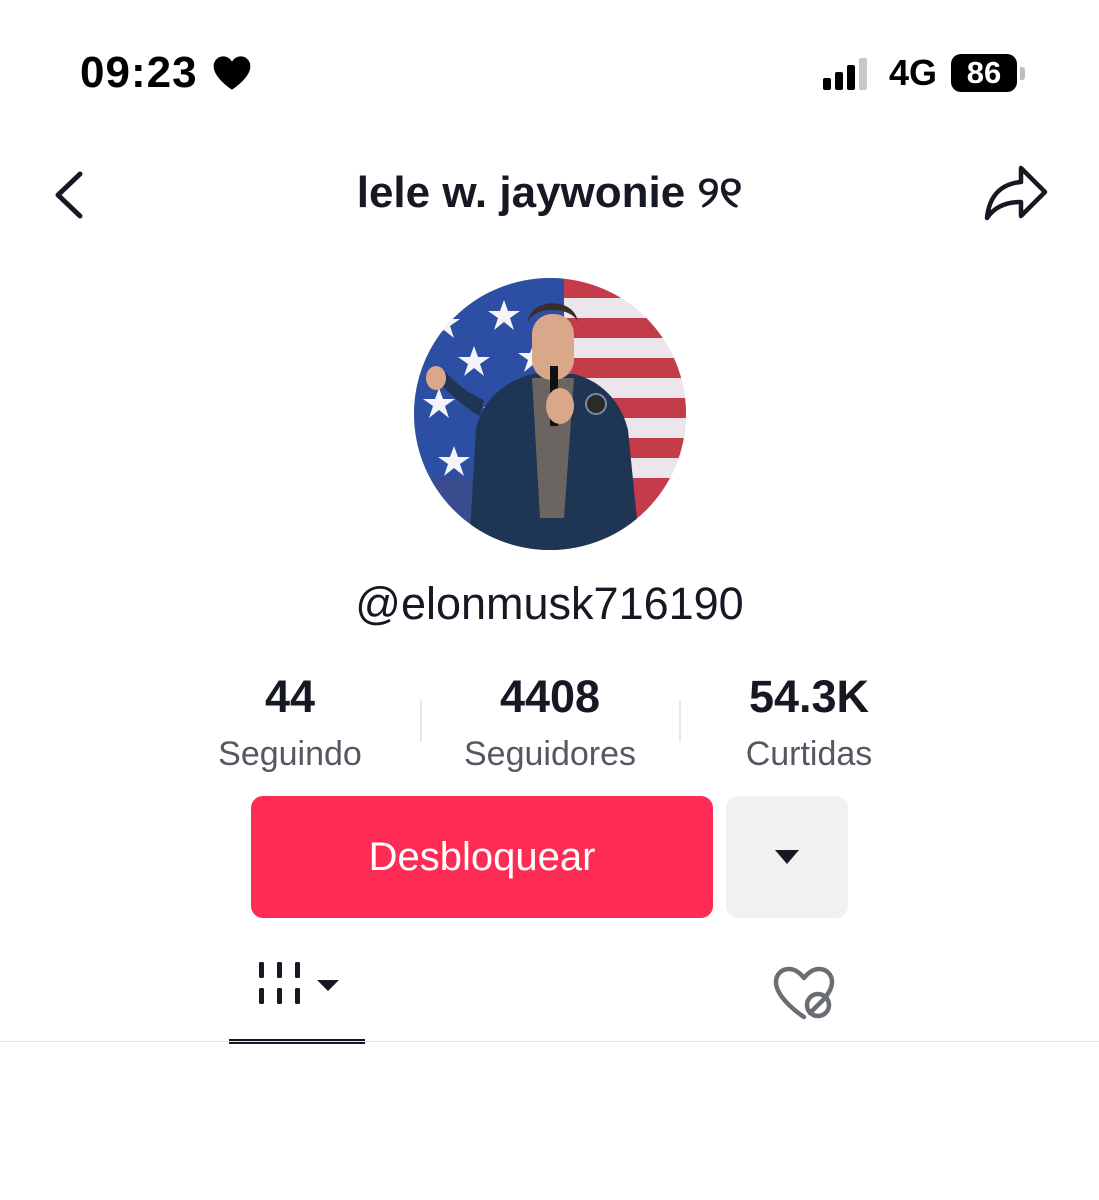  Describe the element at coordinates (809, 696) in the screenshot. I see `stat-likes-value: 54.3K` at that location.